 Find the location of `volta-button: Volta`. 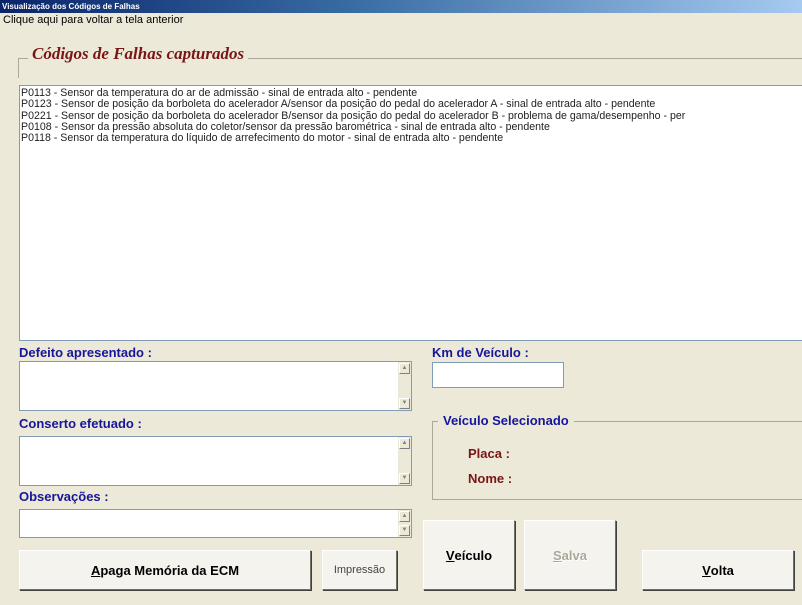

volta-button: Volta is located at coordinates (718, 570).